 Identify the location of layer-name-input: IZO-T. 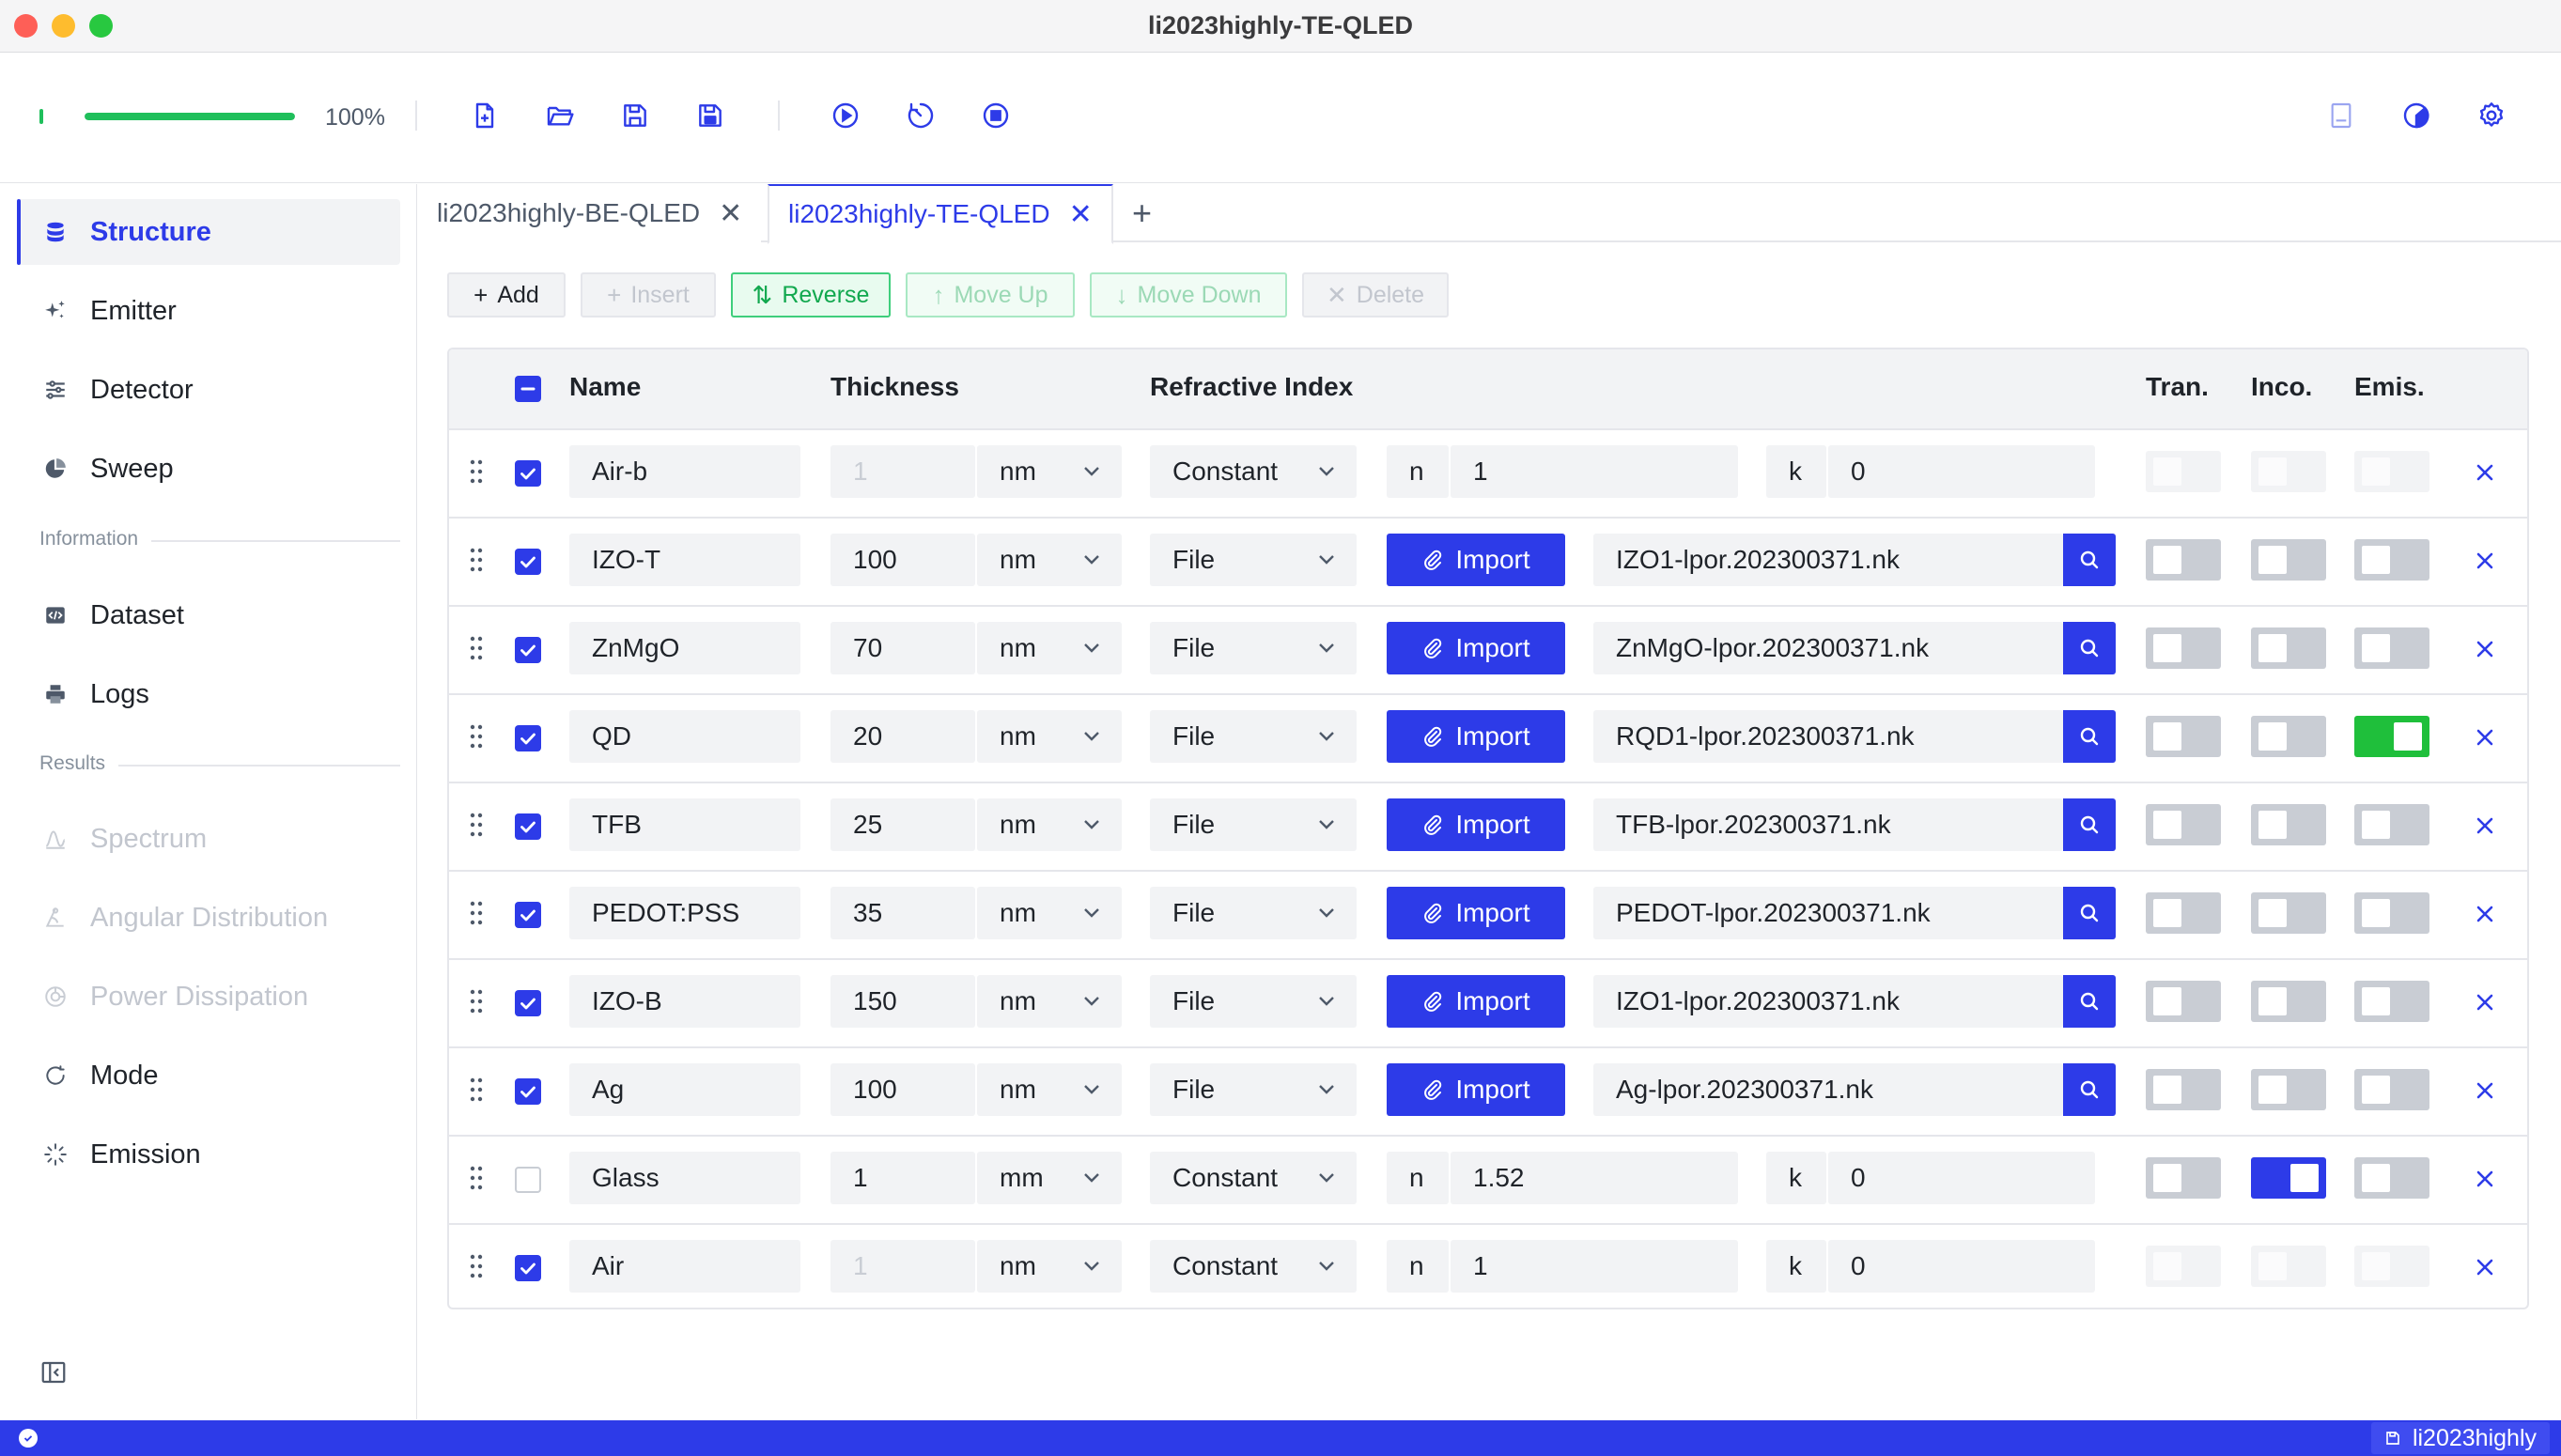
(684, 560).